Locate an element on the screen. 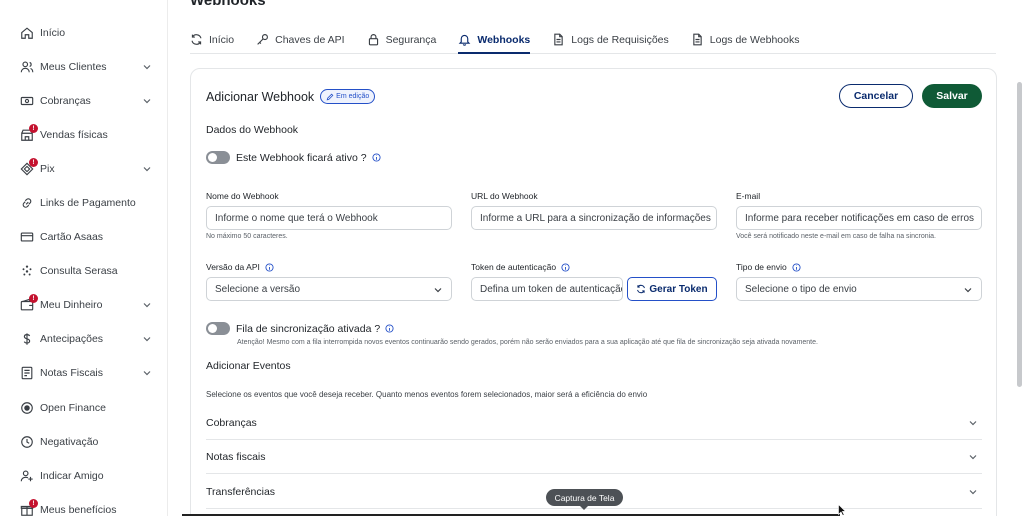 This screenshot has width=1024, height=516. lock-icon is located at coordinates (373, 40).